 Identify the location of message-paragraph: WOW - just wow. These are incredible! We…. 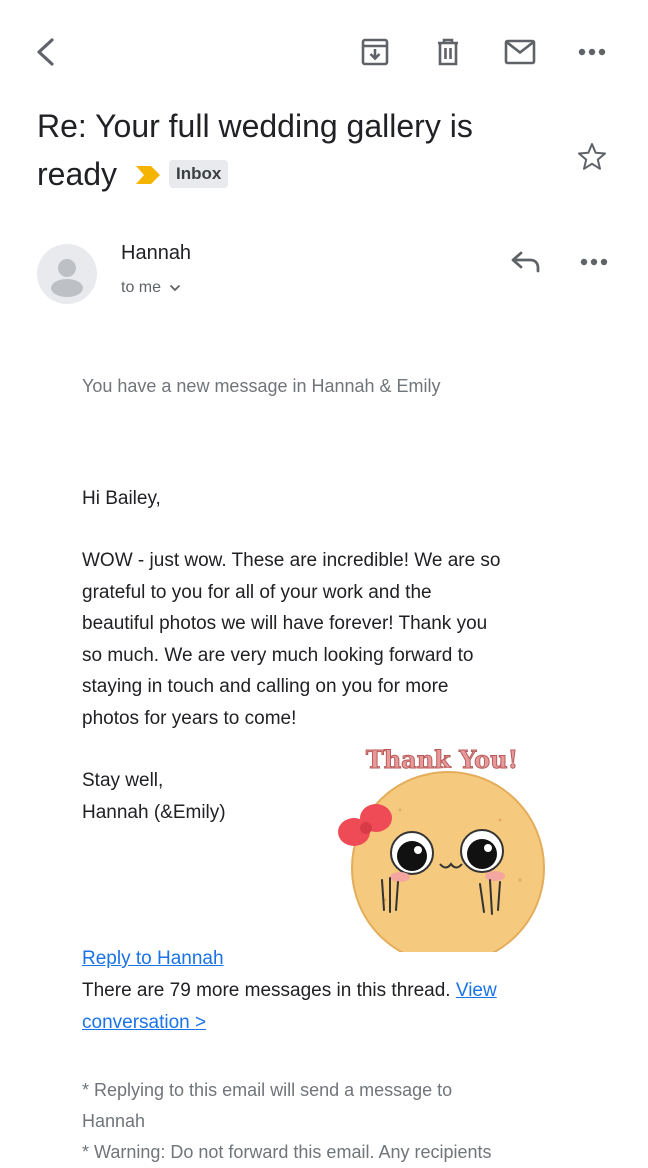
(332, 639).